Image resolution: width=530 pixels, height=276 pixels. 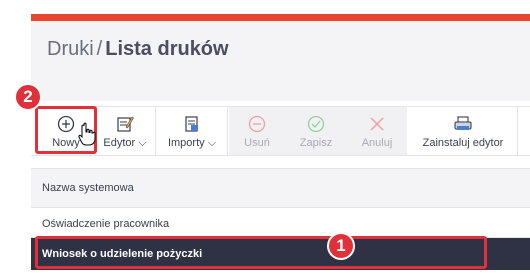 I want to click on check-circle-icon, so click(x=316, y=124).